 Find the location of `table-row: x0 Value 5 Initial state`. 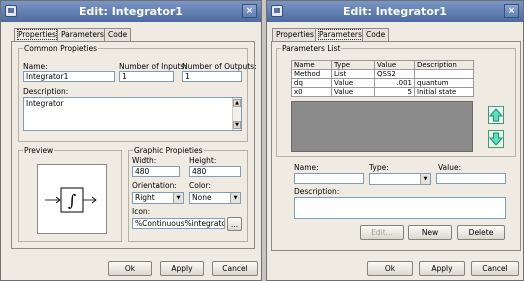

table-row: x0 Value 5 Initial state is located at coordinates (382, 92).